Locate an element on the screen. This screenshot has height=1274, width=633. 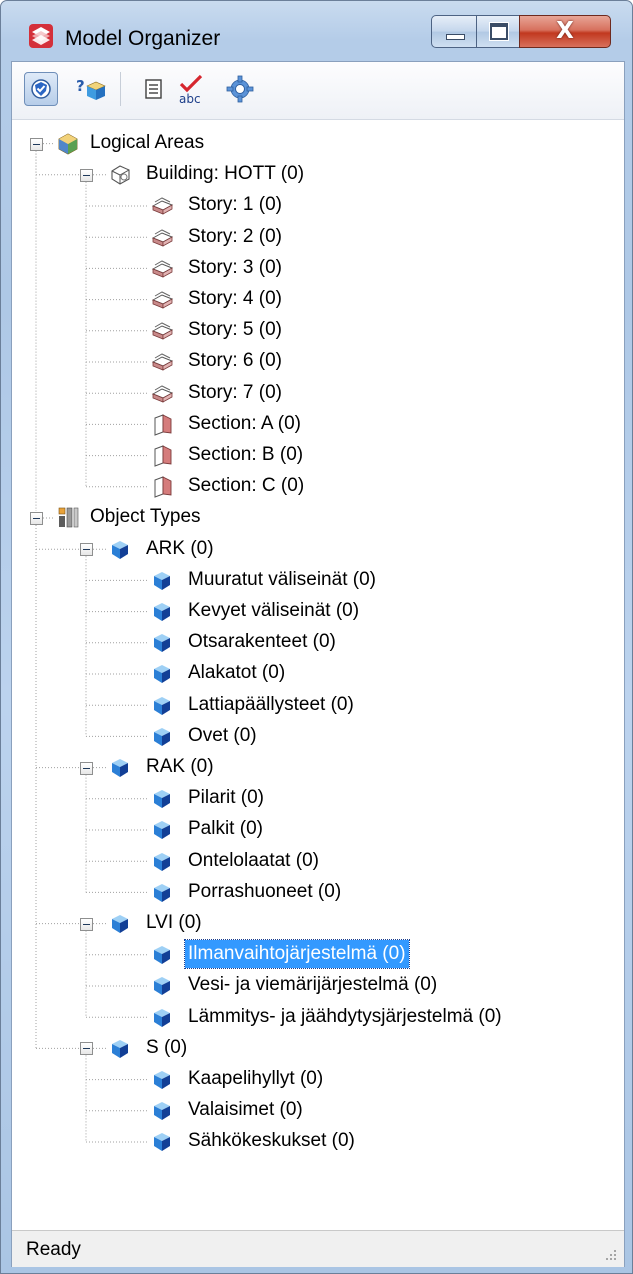
tree-item: Otsarakenteet (0) is located at coordinates (262, 642).